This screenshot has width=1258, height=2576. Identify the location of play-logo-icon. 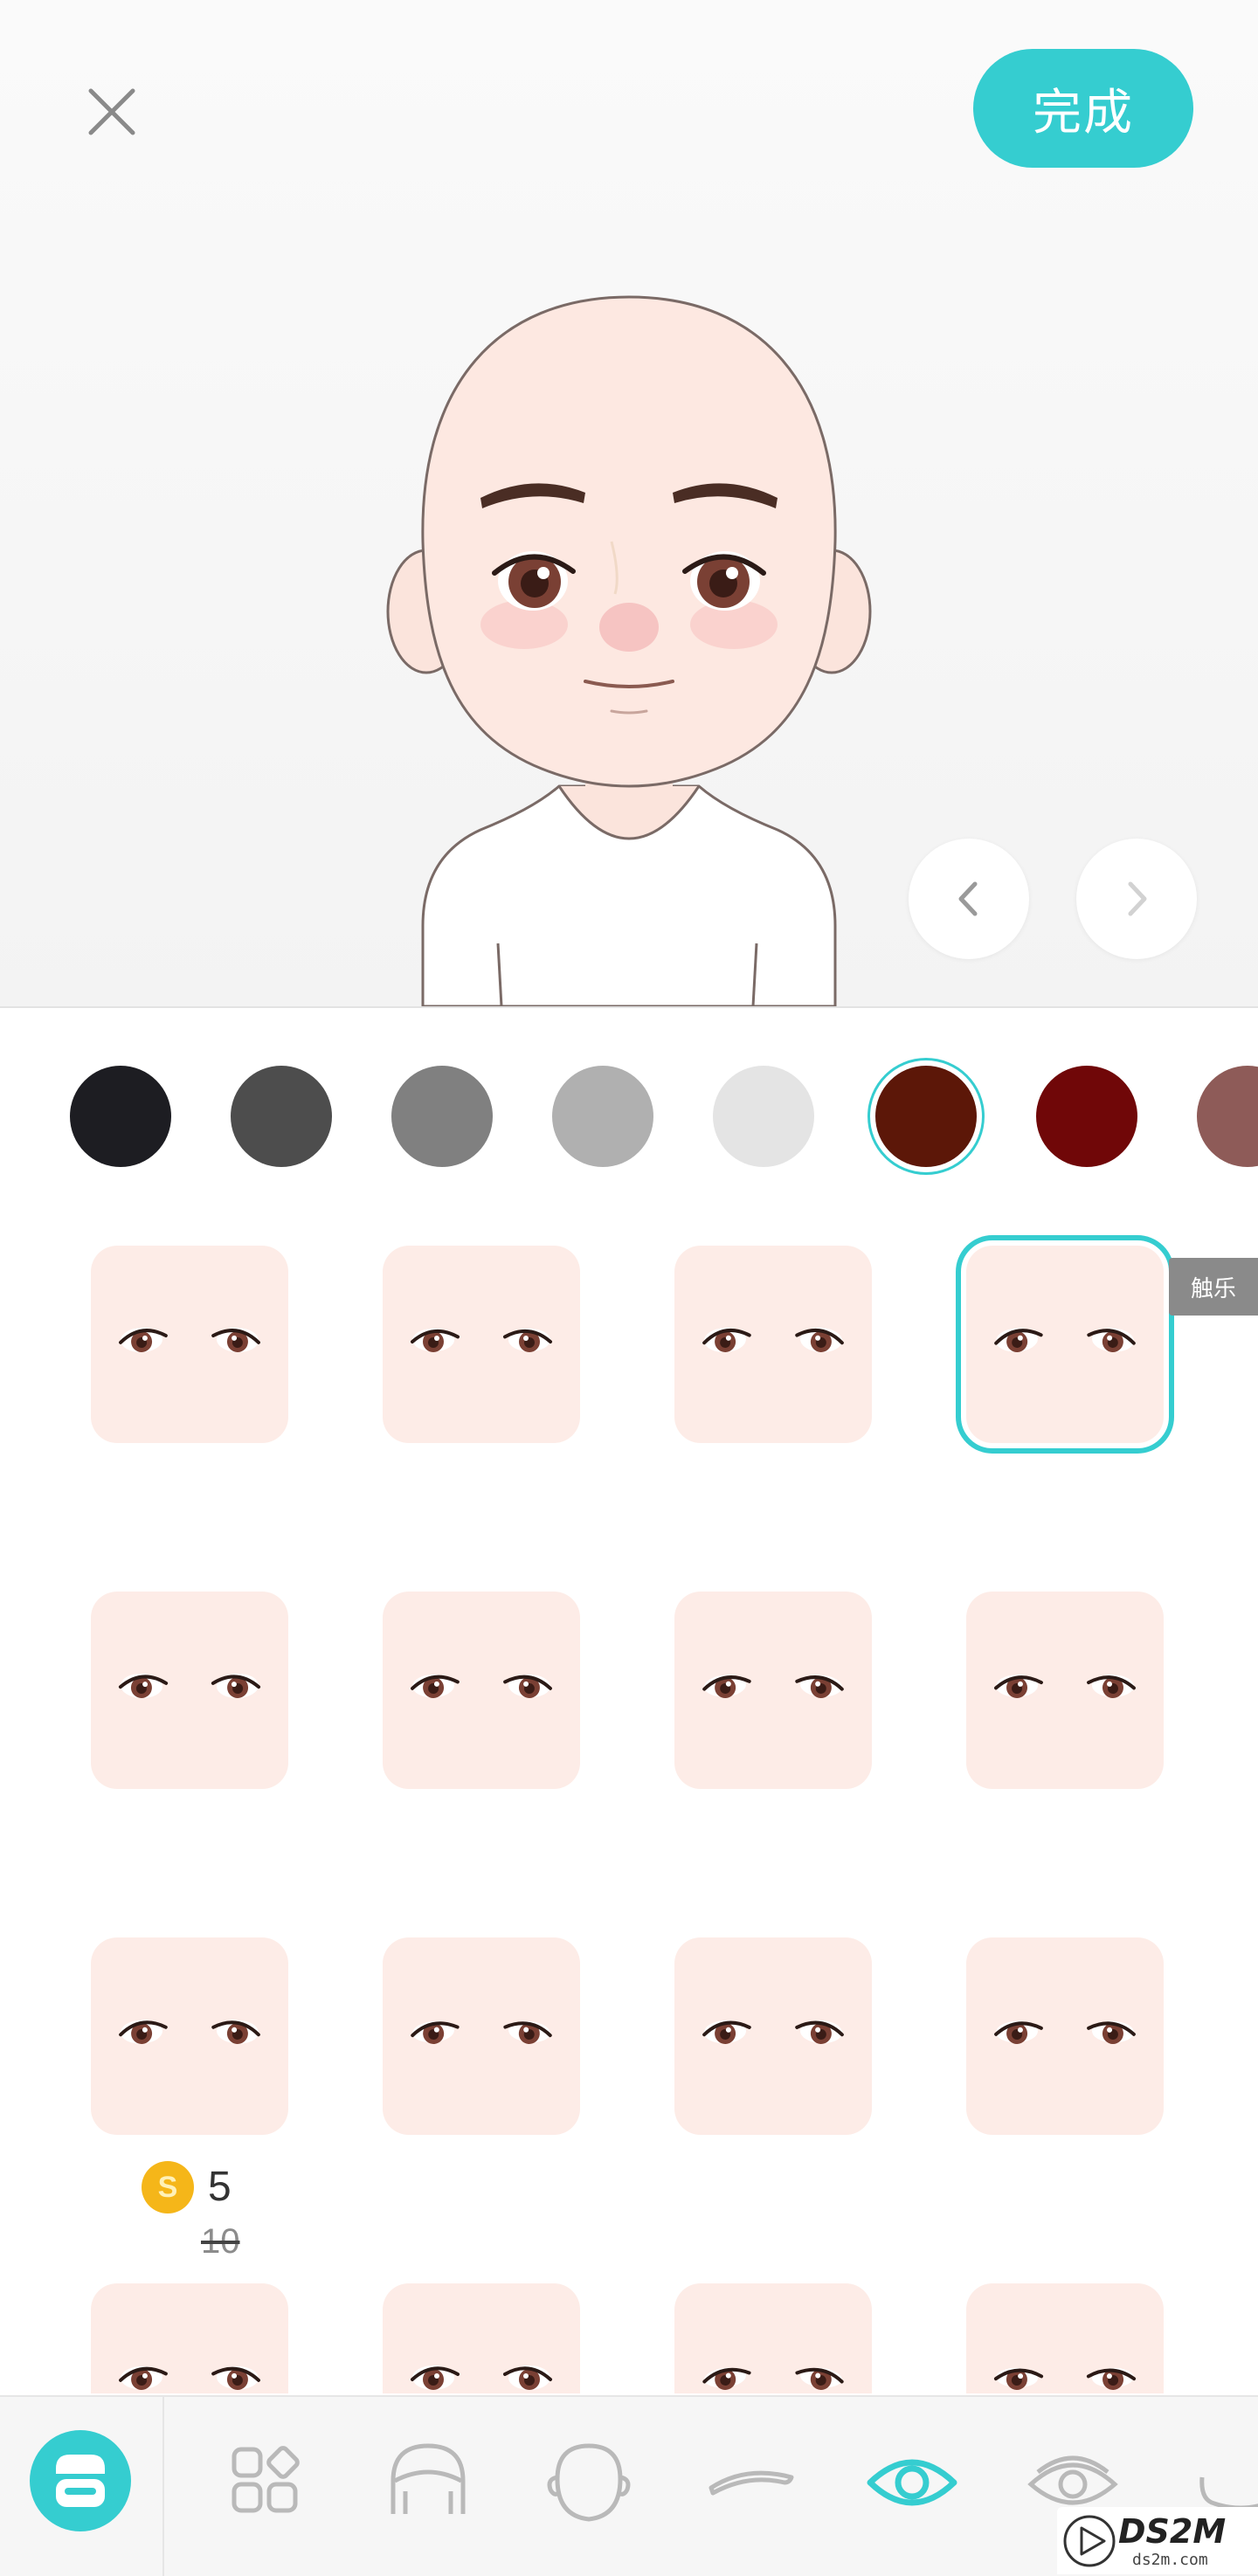
(1089, 2541).